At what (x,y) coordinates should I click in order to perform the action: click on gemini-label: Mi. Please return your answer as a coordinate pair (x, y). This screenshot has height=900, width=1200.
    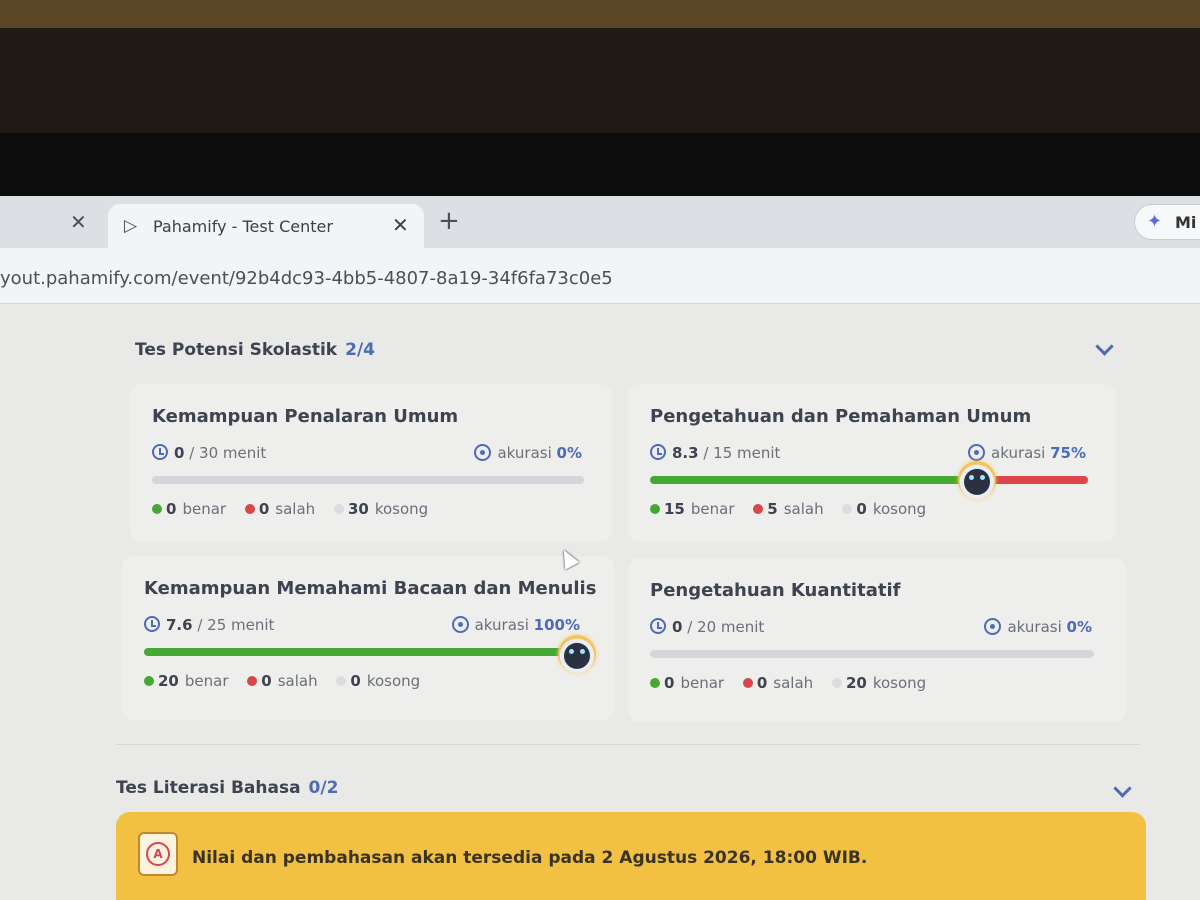
    Looking at the image, I should click on (1186, 222).